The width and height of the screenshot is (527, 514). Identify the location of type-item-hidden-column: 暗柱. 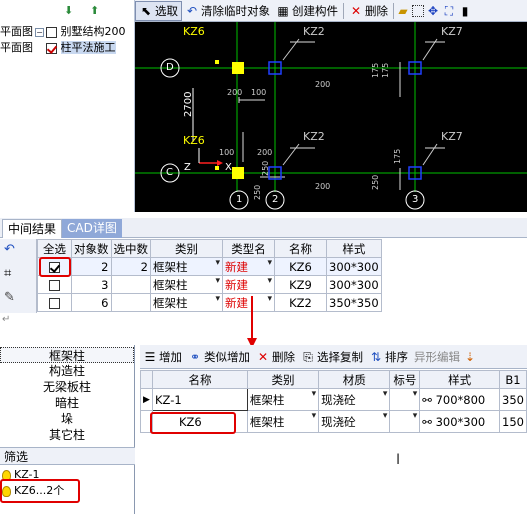
(67, 403).